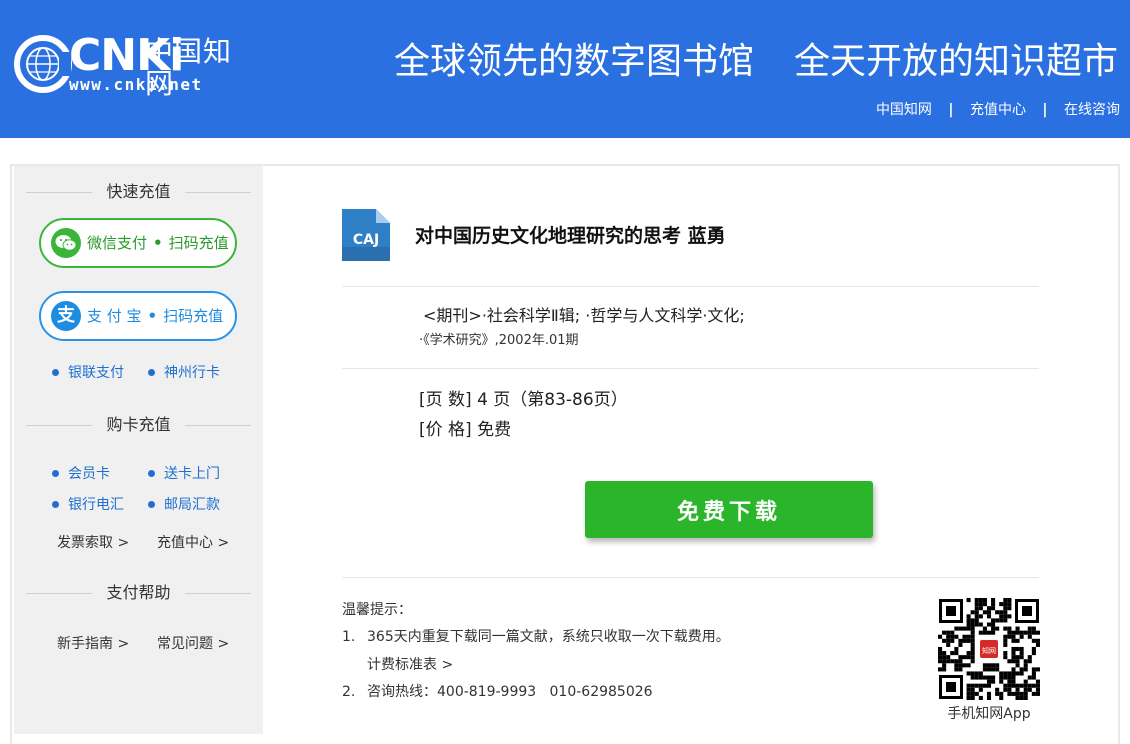  I want to click on tip-item: 2. 咨询热线：400-819-9993 010-62985026, so click(497, 692).